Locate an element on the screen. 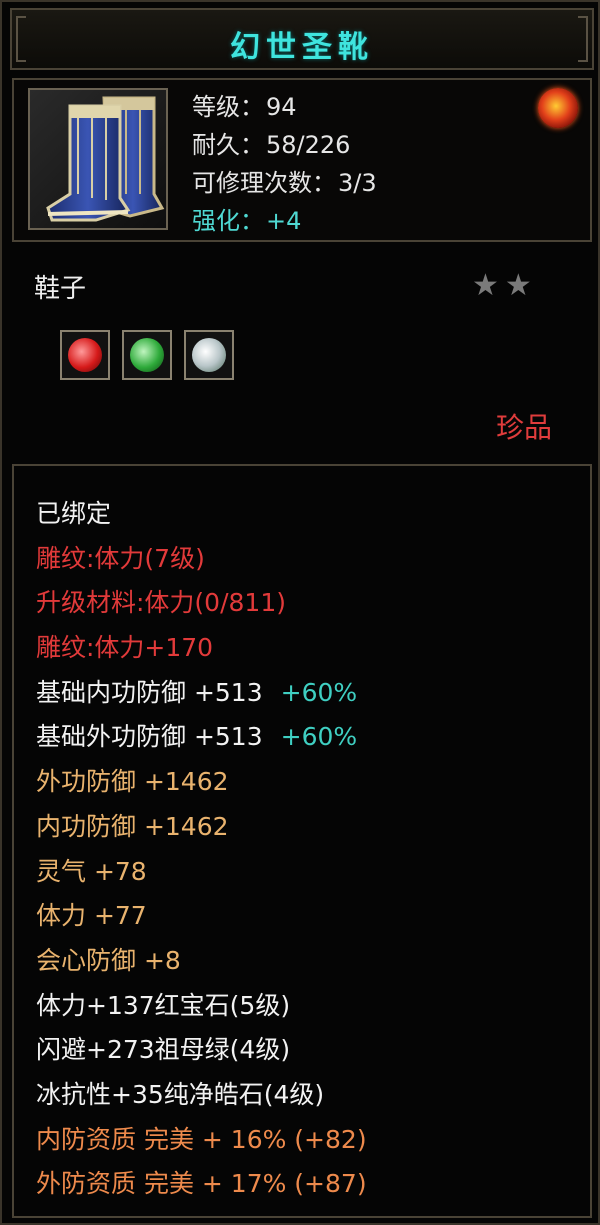 Image resolution: width=600 pixels, height=1225 pixels. attribute-text: 升级材料:体力(0/811) is located at coordinates (161, 603).